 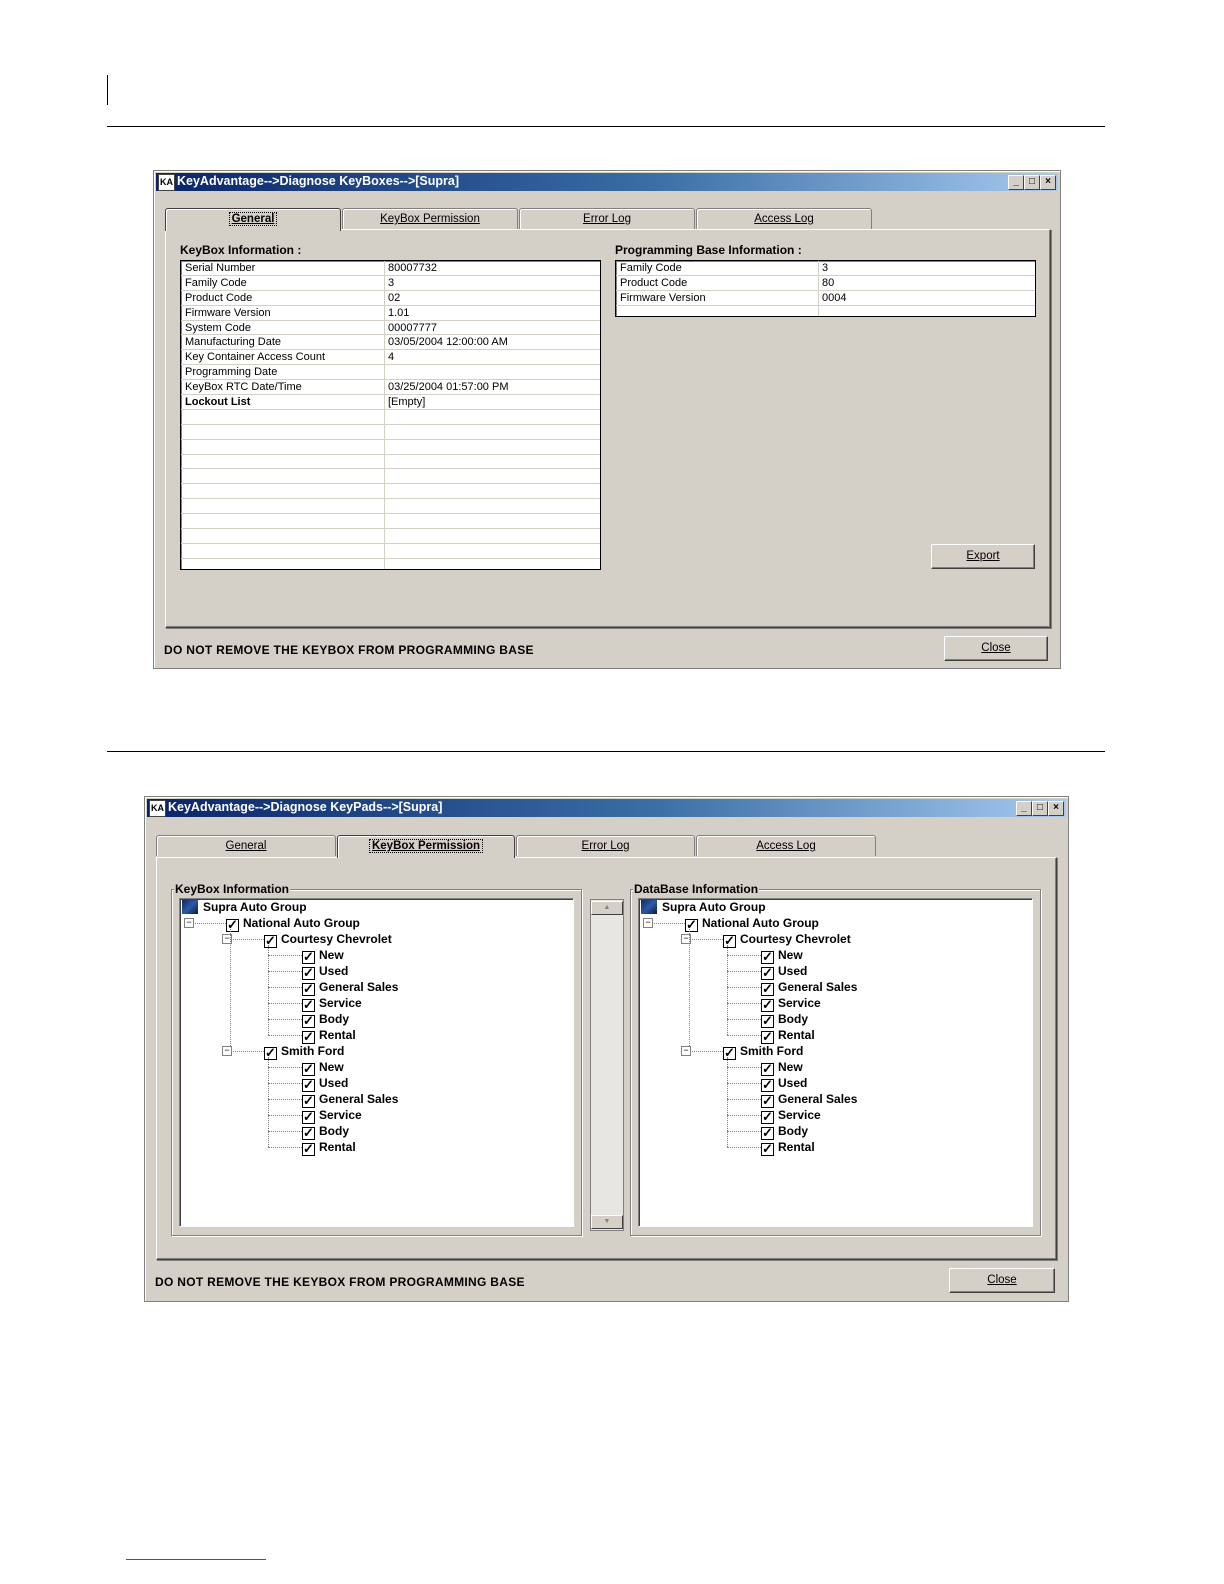 I want to click on table-row: Product Code 80, so click(x=825, y=283).